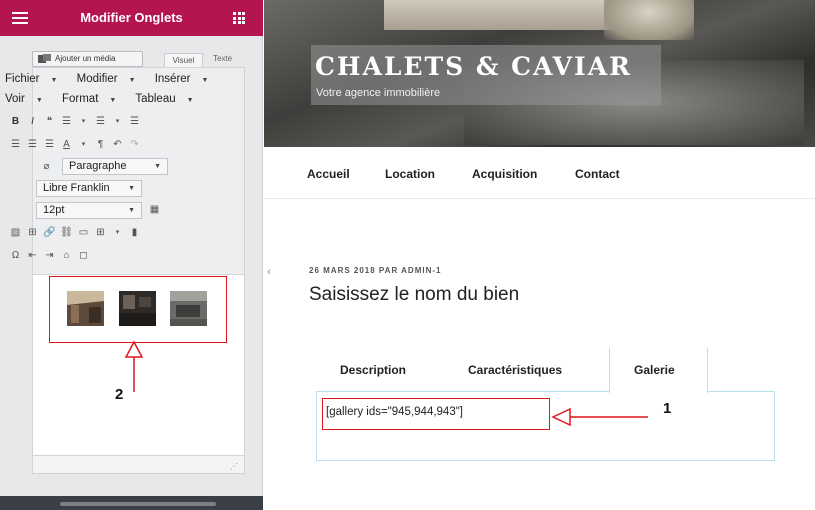 This screenshot has width=815, height=510. What do you see at coordinates (473, 66) in the screenshot?
I see `site-title: CHALETS & CAVIAR` at bounding box center [473, 66].